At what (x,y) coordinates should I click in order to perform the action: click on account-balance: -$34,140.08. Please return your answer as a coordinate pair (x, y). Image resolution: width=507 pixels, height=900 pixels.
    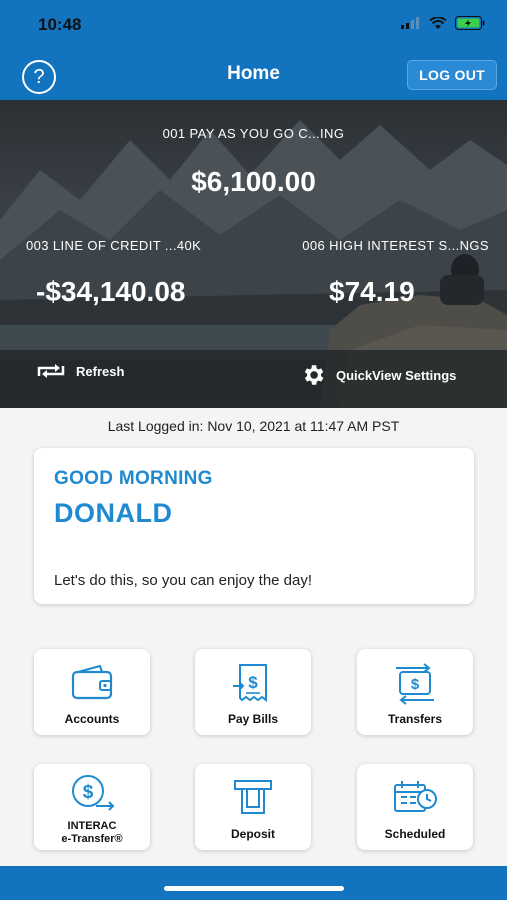
    Looking at the image, I should click on (110, 292).